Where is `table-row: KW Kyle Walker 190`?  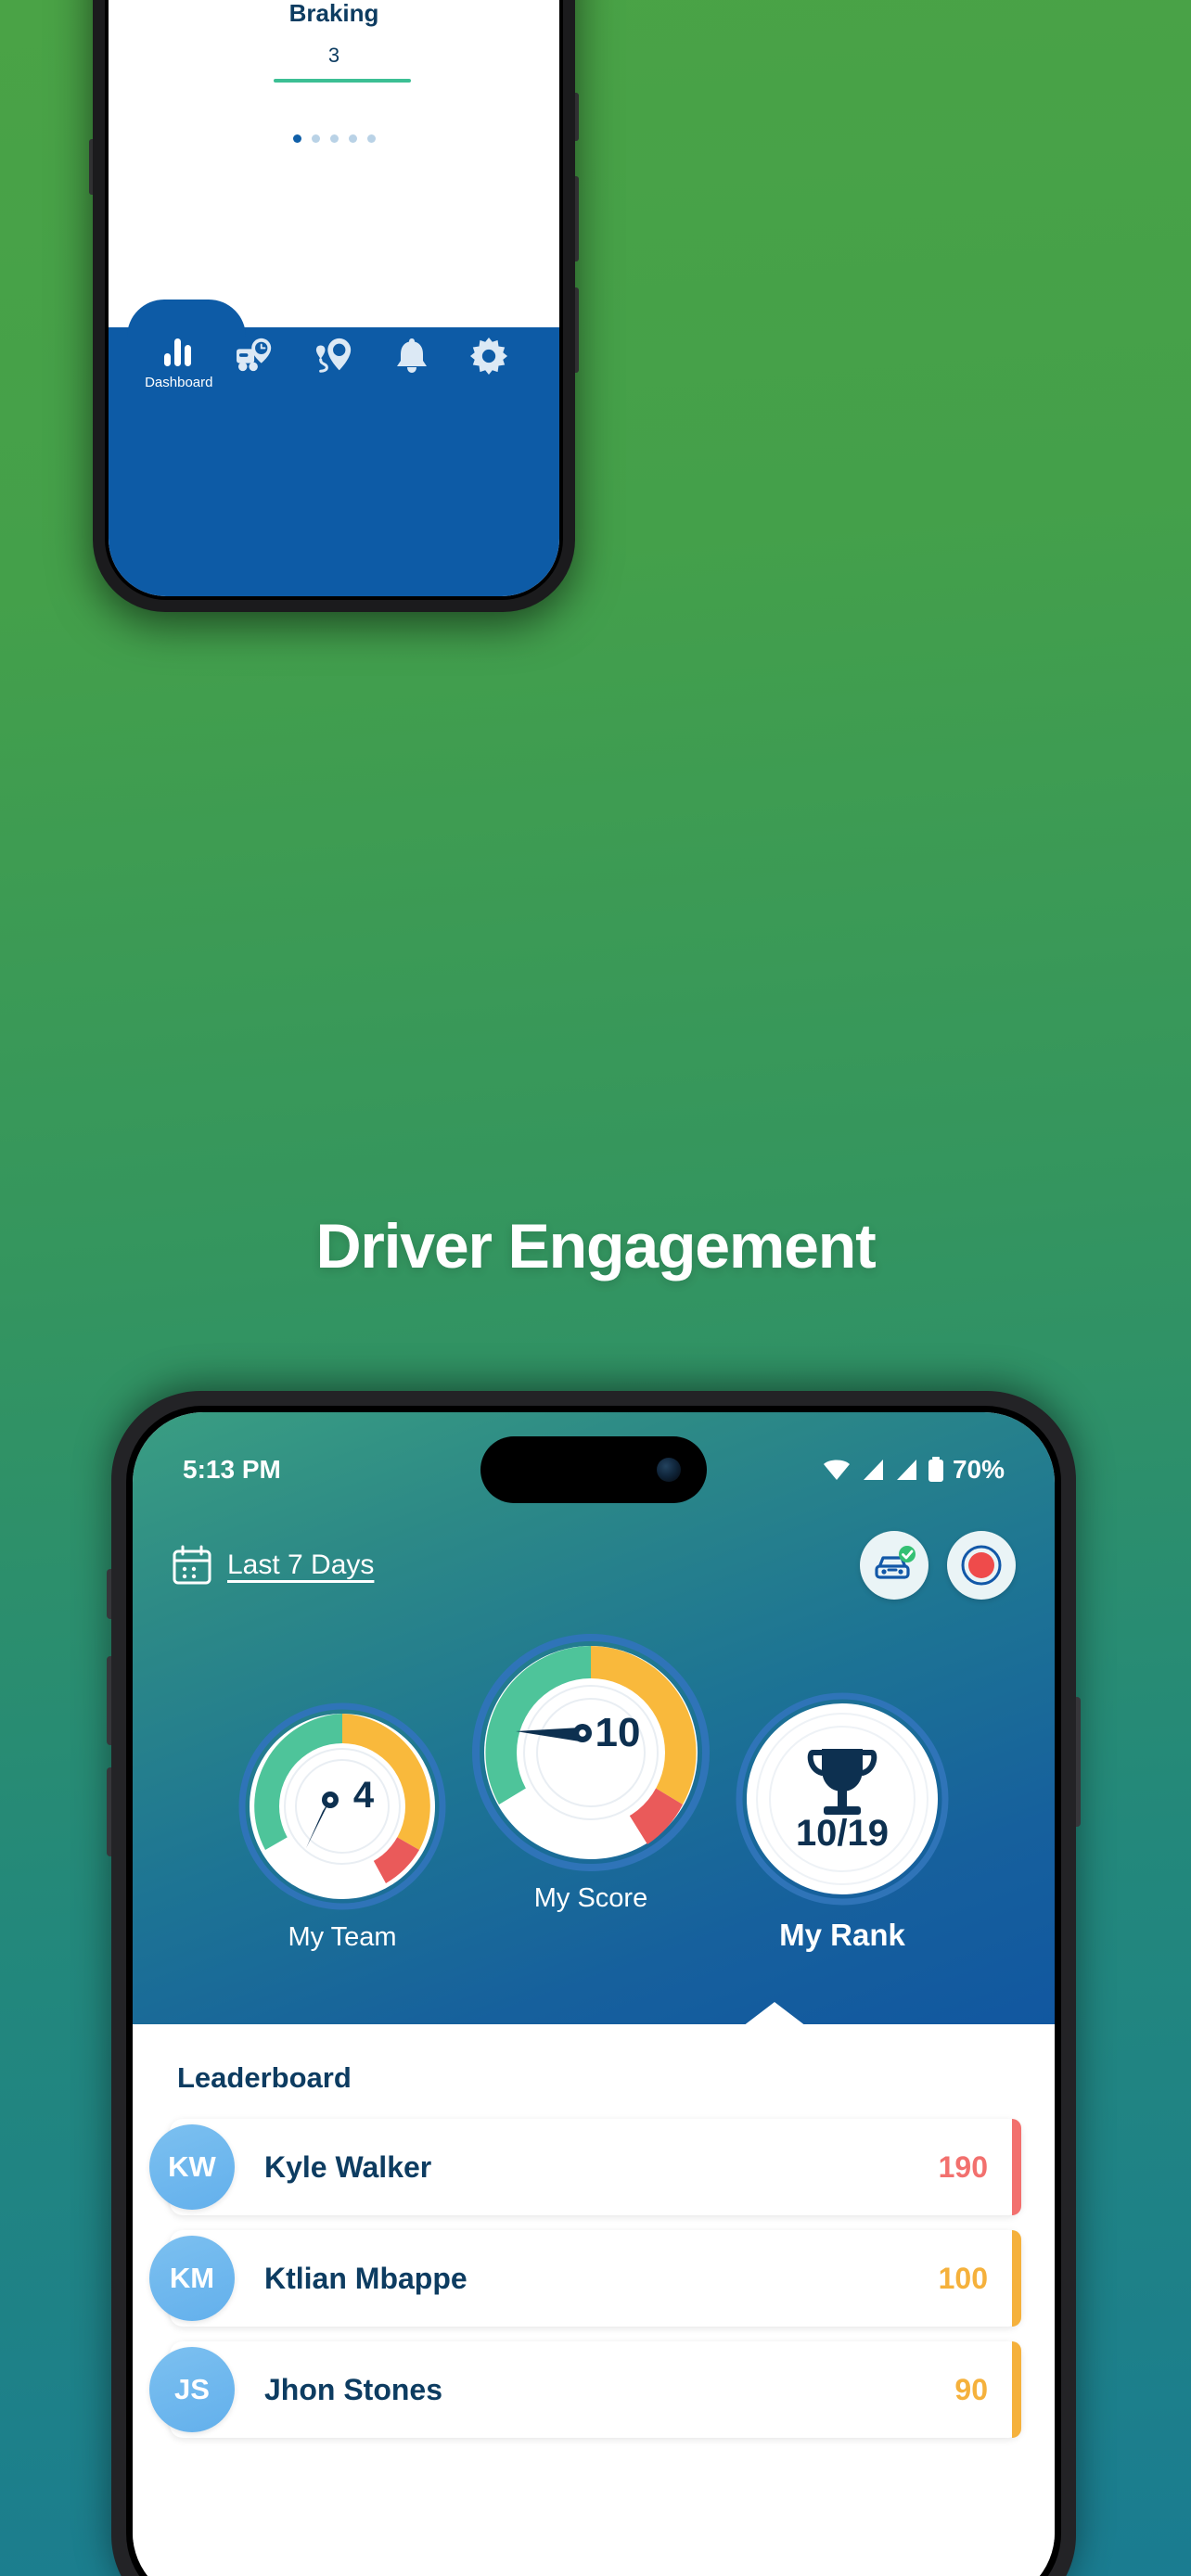
table-row: KW Kyle Walker 190 is located at coordinates (585, 2167).